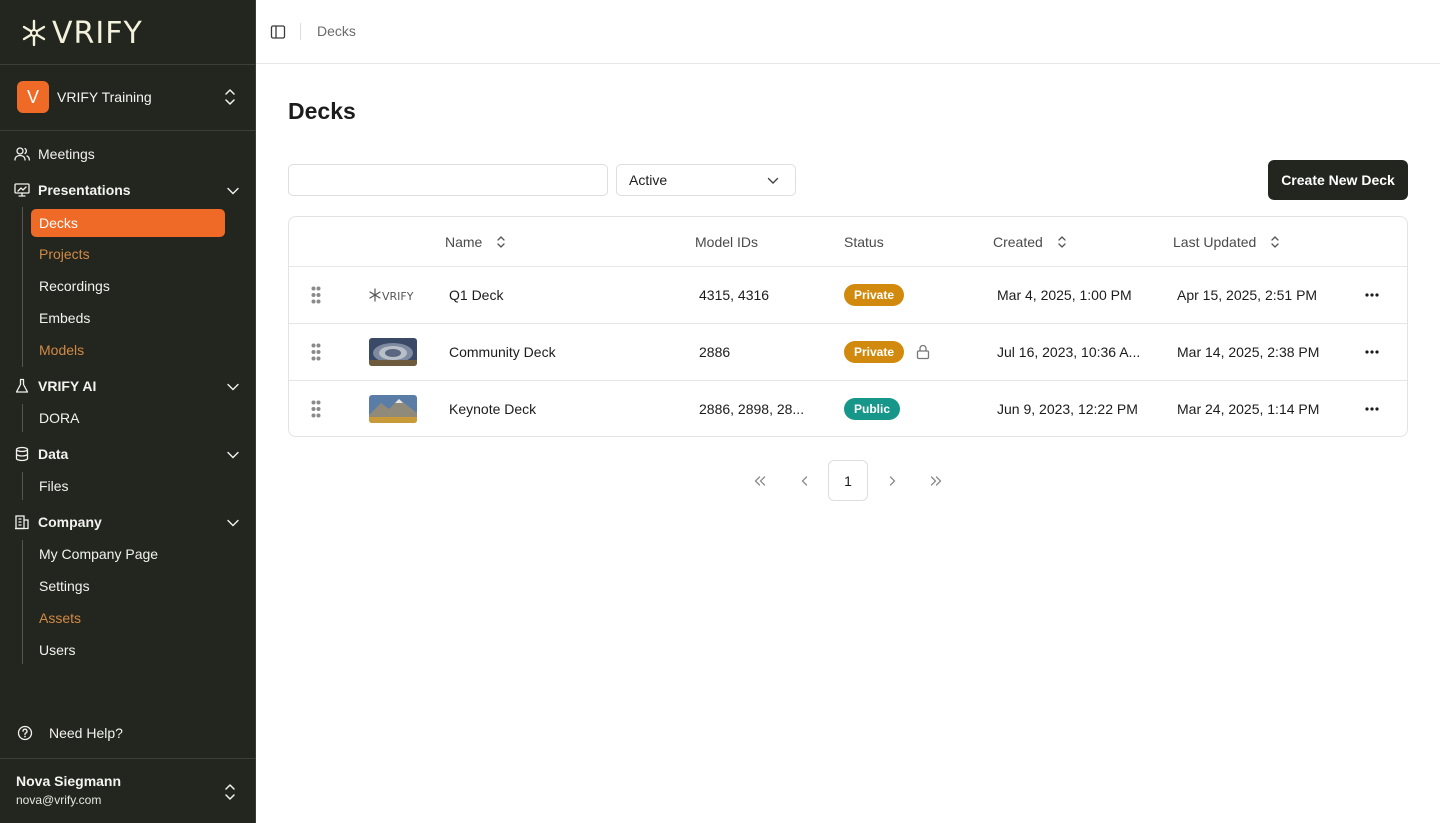 This screenshot has width=1440, height=823. Describe the element at coordinates (398, 296) in the screenshot. I see `thumbnail-logo-text: VRIFY` at that location.